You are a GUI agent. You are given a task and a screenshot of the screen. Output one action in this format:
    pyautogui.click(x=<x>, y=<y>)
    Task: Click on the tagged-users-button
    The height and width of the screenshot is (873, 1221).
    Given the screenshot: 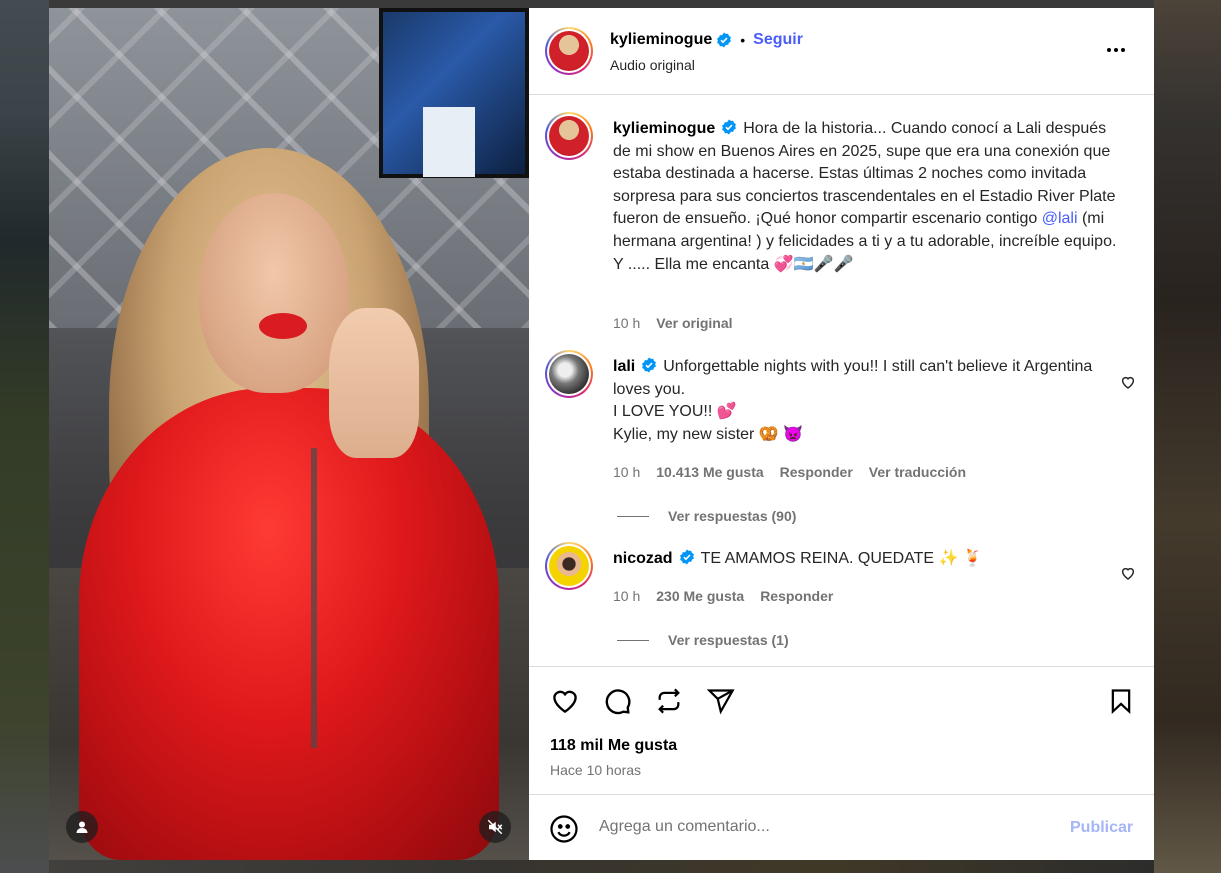 What is the action you would take?
    pyautogui.click(x=82, y=827)
    